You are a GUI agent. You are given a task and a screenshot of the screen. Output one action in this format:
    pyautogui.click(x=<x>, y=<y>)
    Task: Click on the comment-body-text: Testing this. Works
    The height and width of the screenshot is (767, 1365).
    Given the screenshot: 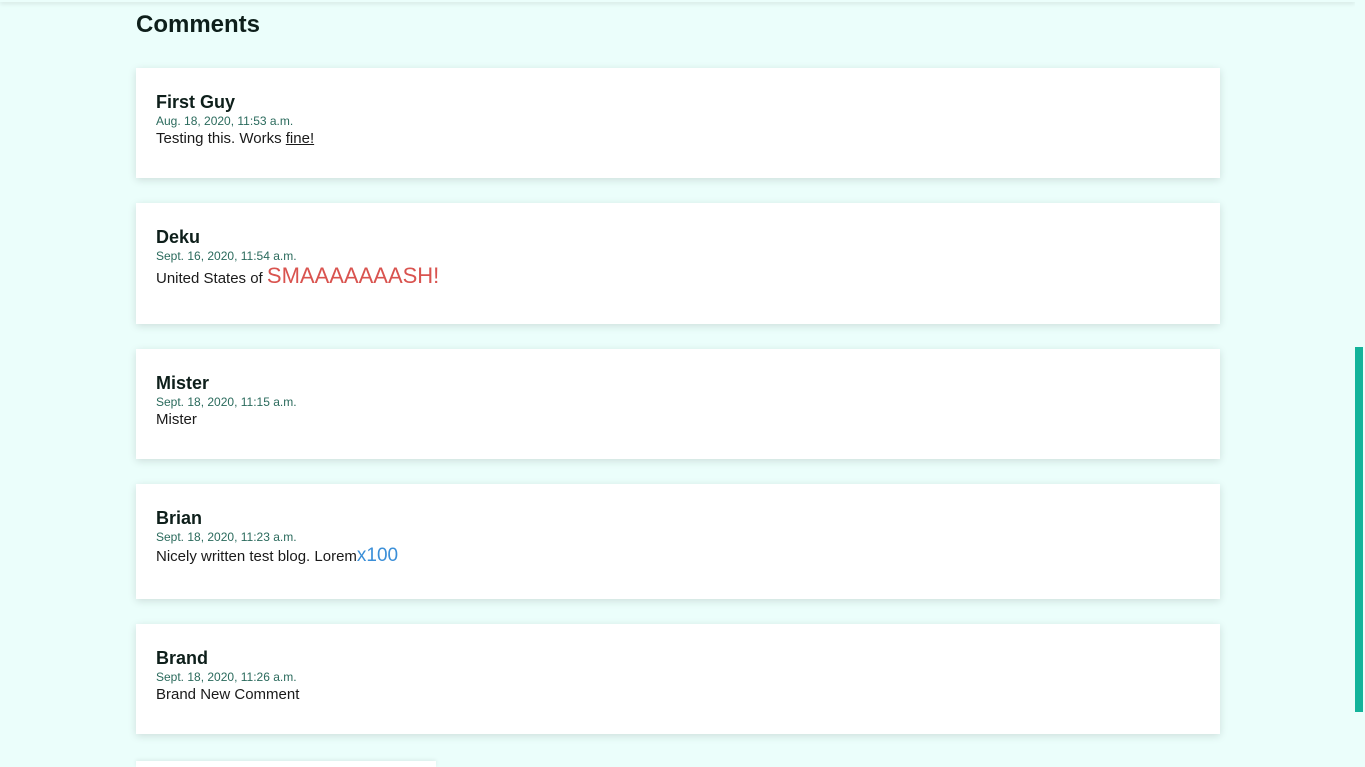 What is the action you would take?
    pyautogui.click(x=221, y=138)
    